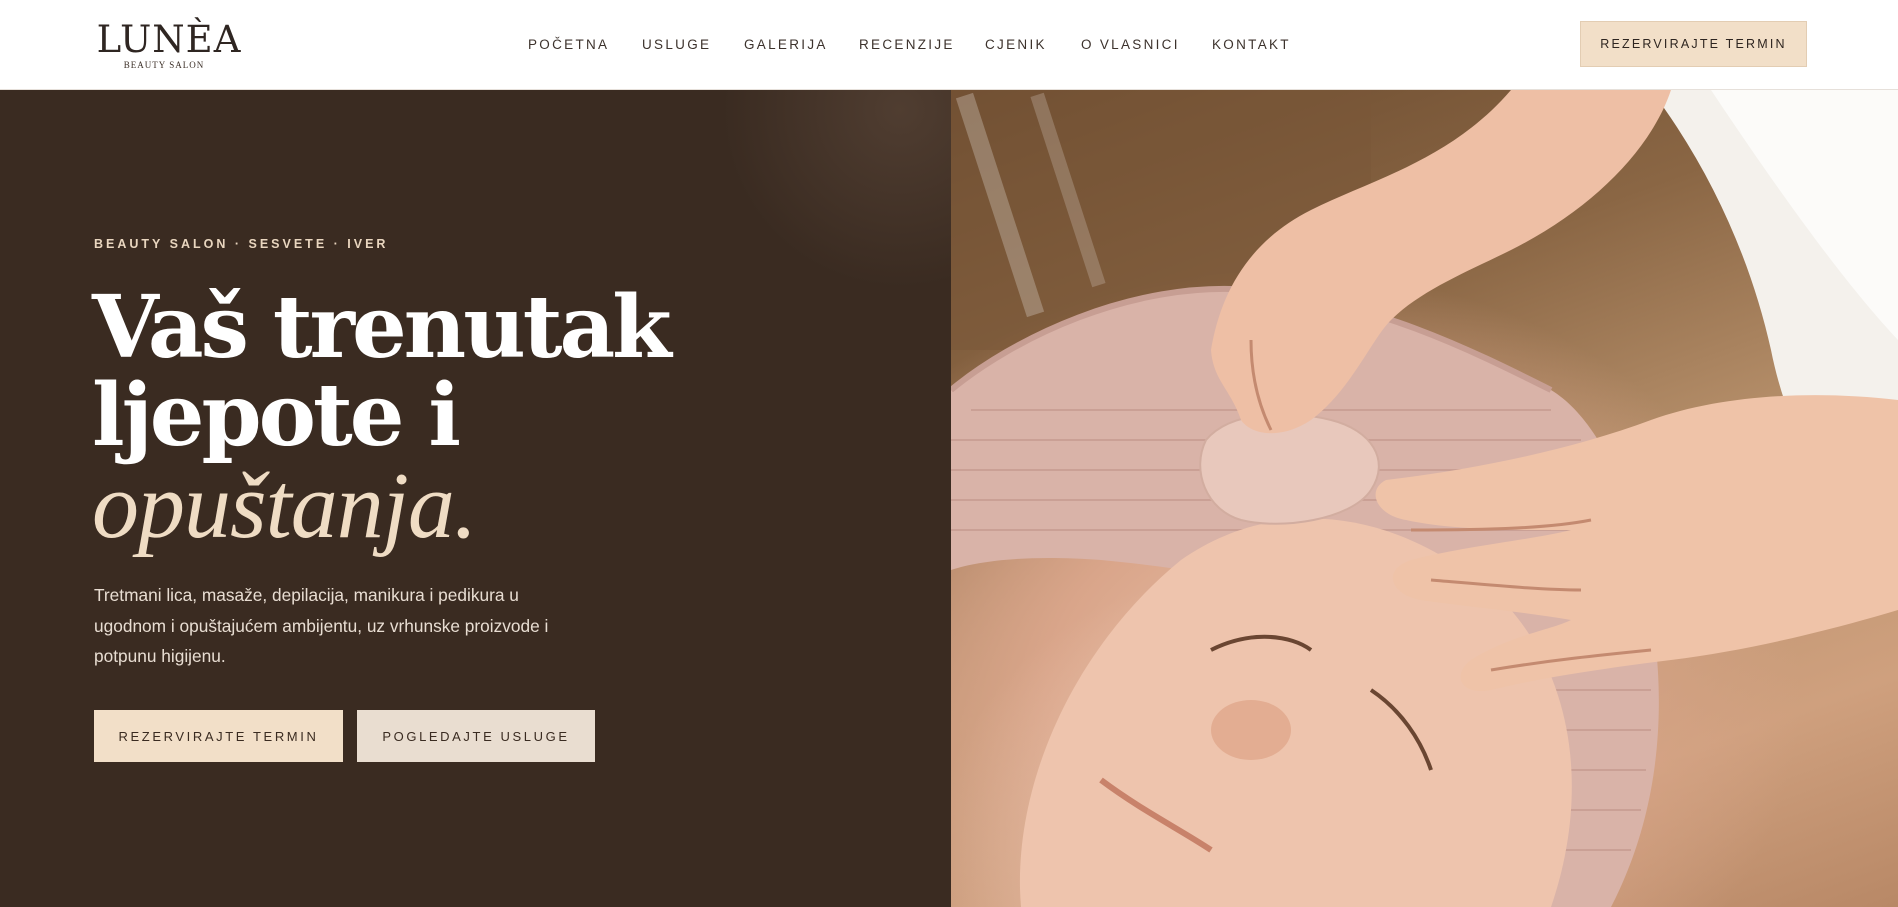 This screenshot has width=1898, height=907. What do you see at coordinates (218, 736) in the screenshot?
I see `hero-book-button: REZERVIRAJTE TERMIN` at bounding box center [218, 736].